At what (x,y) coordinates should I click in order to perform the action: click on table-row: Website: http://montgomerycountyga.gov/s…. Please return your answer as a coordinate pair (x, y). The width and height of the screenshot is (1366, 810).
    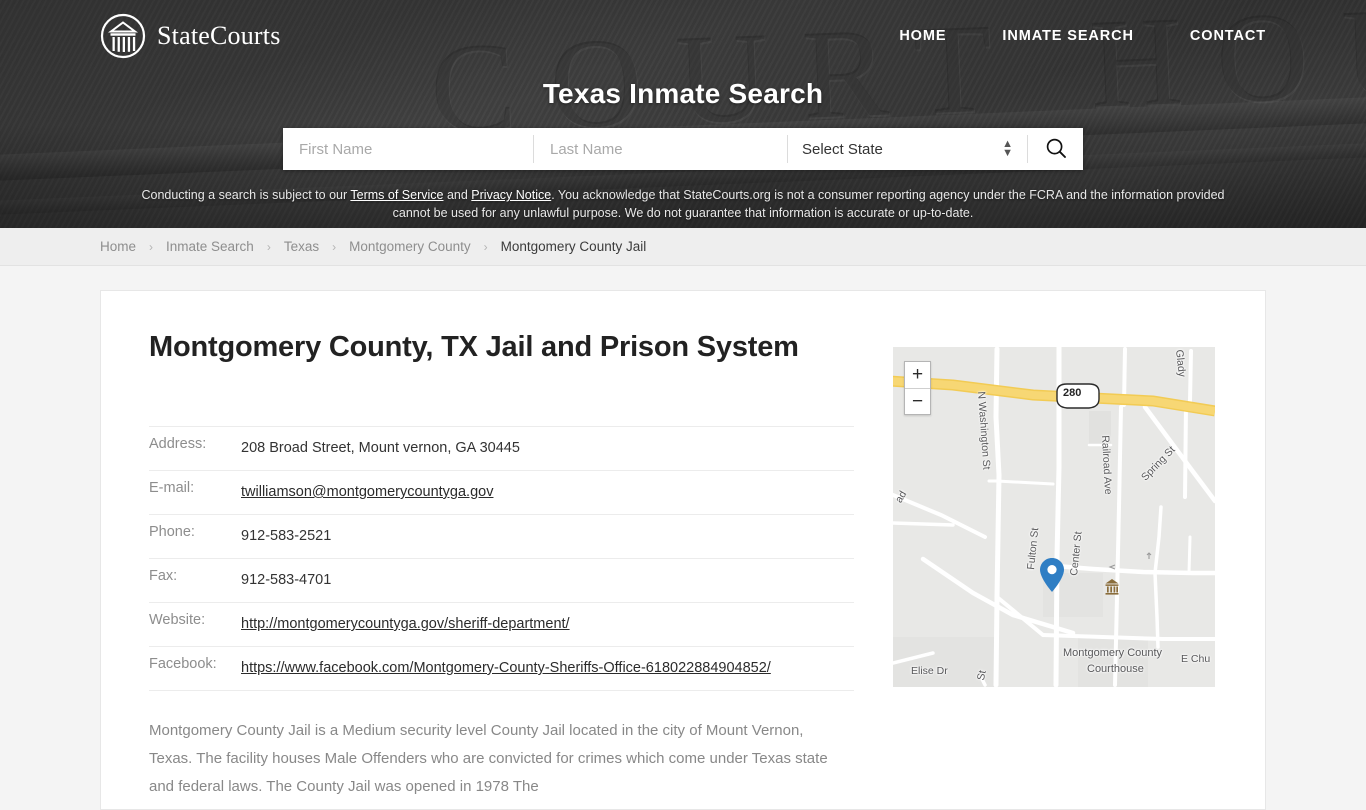
    Looking at the image, I should click on (501, 625).